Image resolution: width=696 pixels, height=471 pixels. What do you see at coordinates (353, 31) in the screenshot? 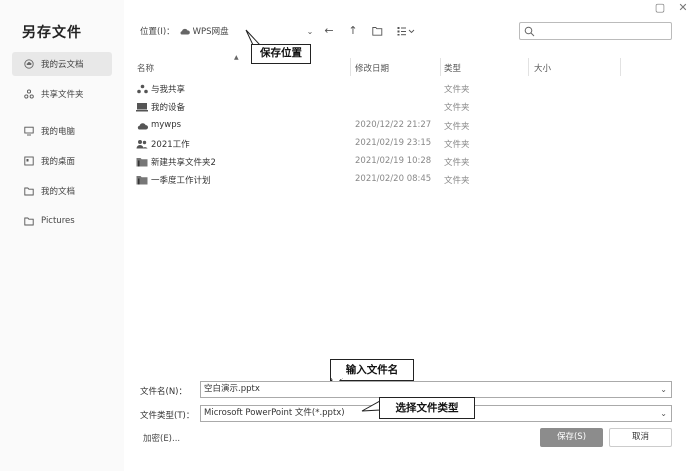
I see `up-arrow-icon: ↑` at bounding box center [353, 31].